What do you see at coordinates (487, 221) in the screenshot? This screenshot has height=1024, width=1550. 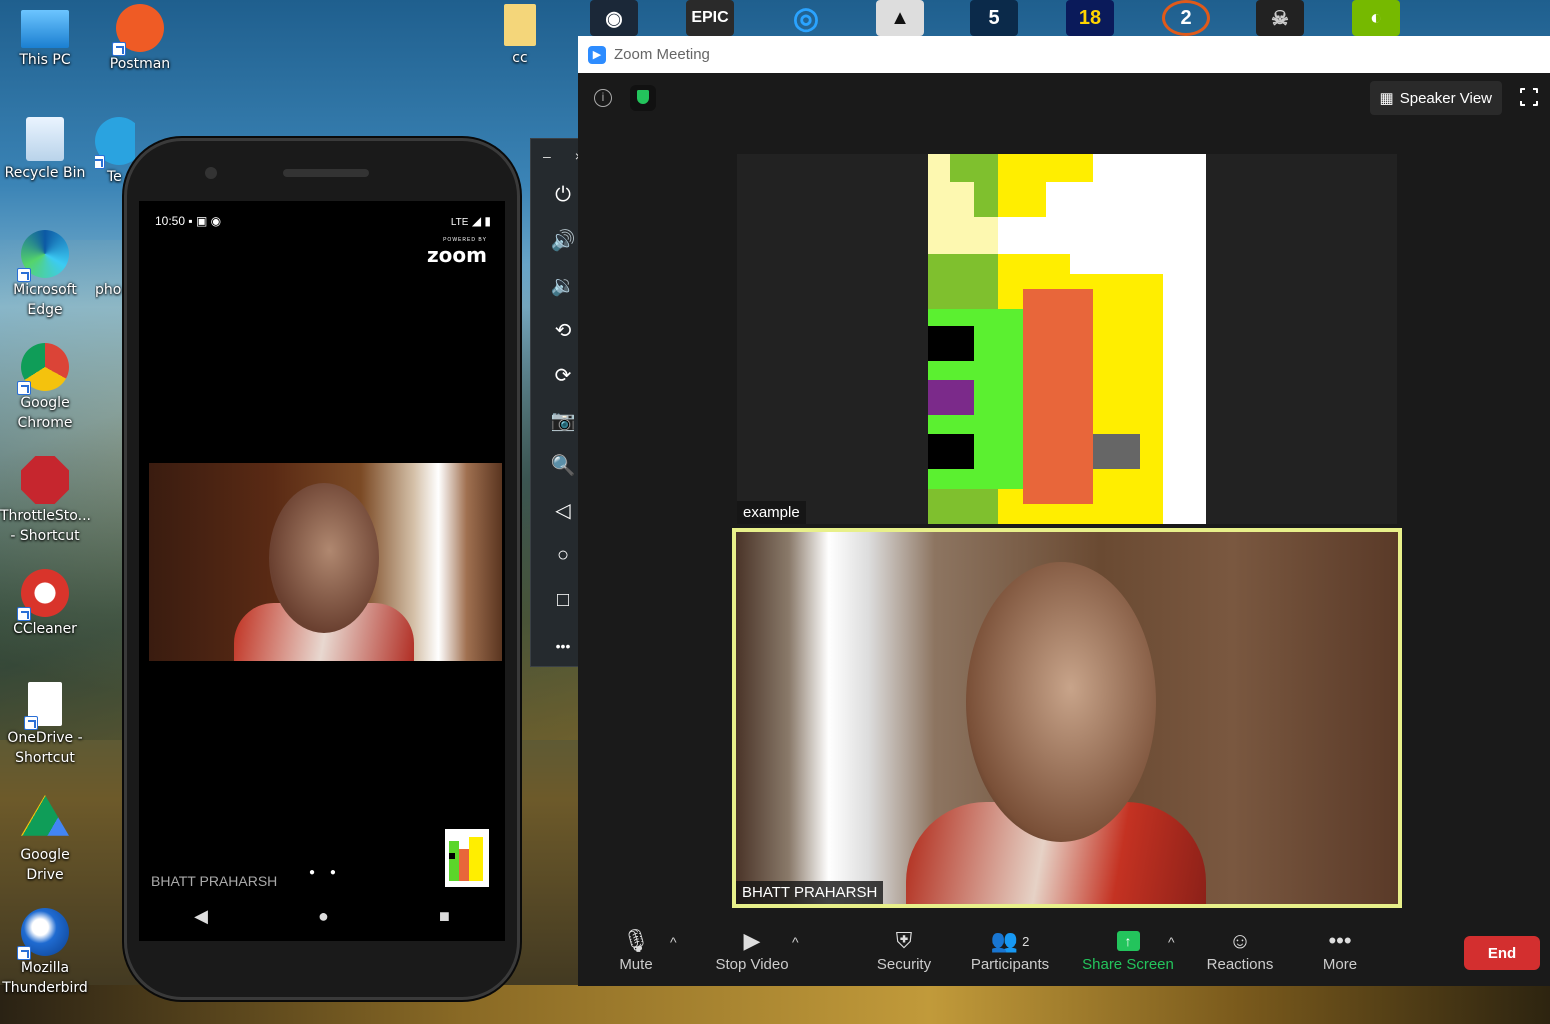 I see `battery-icon: ▮` at bounding box center [487, 221].